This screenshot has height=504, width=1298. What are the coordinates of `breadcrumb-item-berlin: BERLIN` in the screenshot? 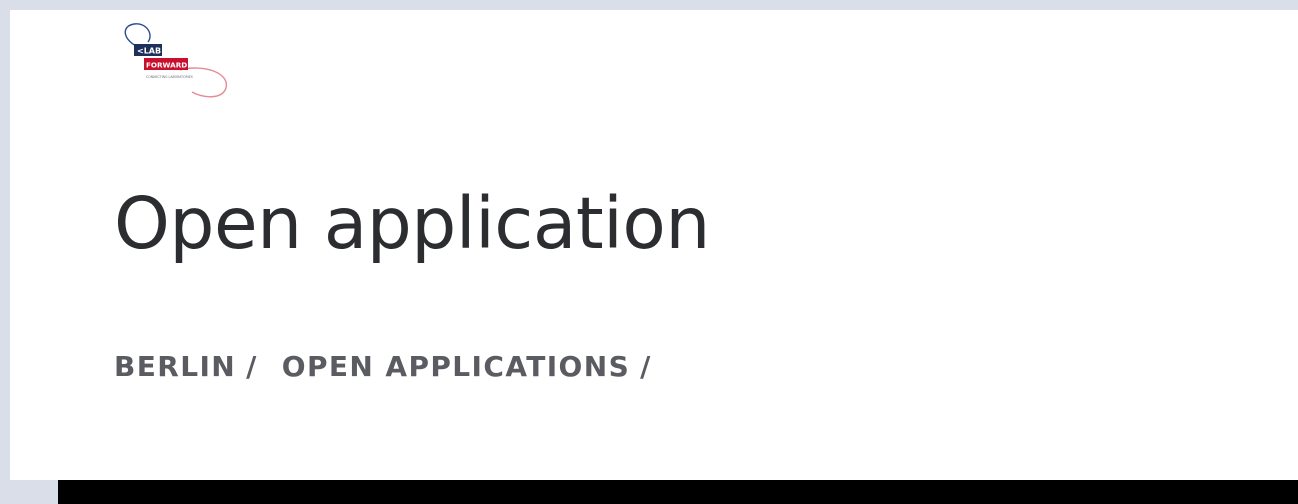 It's located at (175, 366).